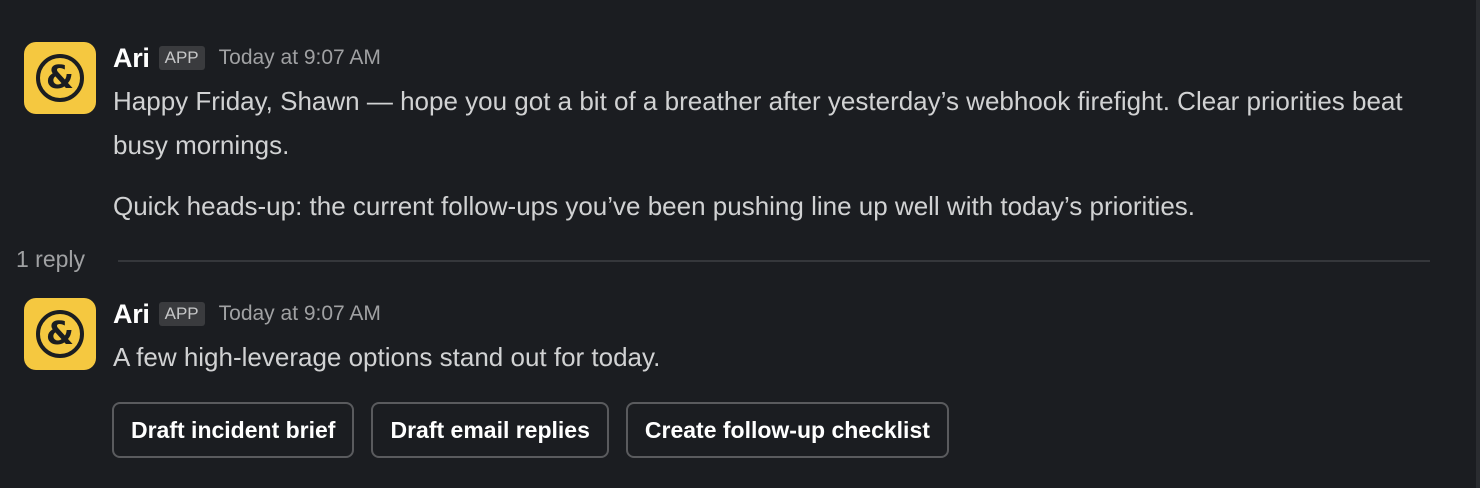 The image size is (1480, 488). Describe the element at coordinates (233, 430) in the screenshot. I see `draft-incident-brief-button: Draft incident brief` at that location.